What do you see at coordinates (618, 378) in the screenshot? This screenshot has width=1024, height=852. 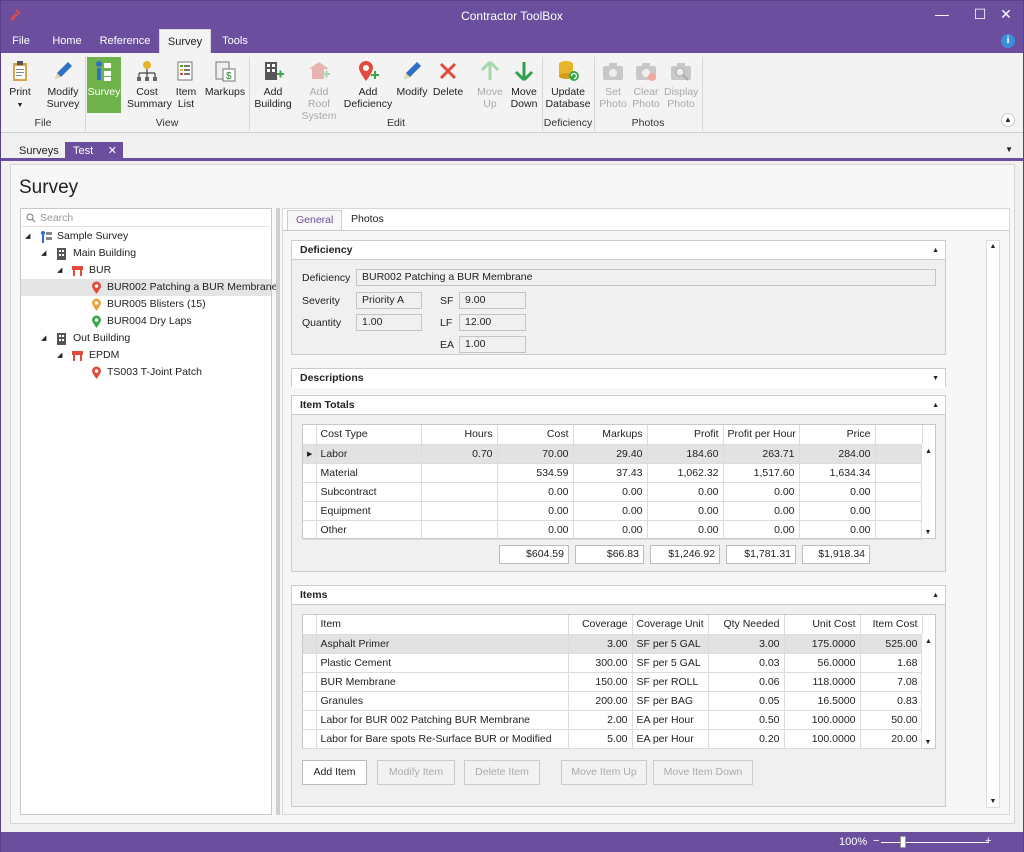 I see `group-header: Descriptions ▼` at bounding box center [618, 378].